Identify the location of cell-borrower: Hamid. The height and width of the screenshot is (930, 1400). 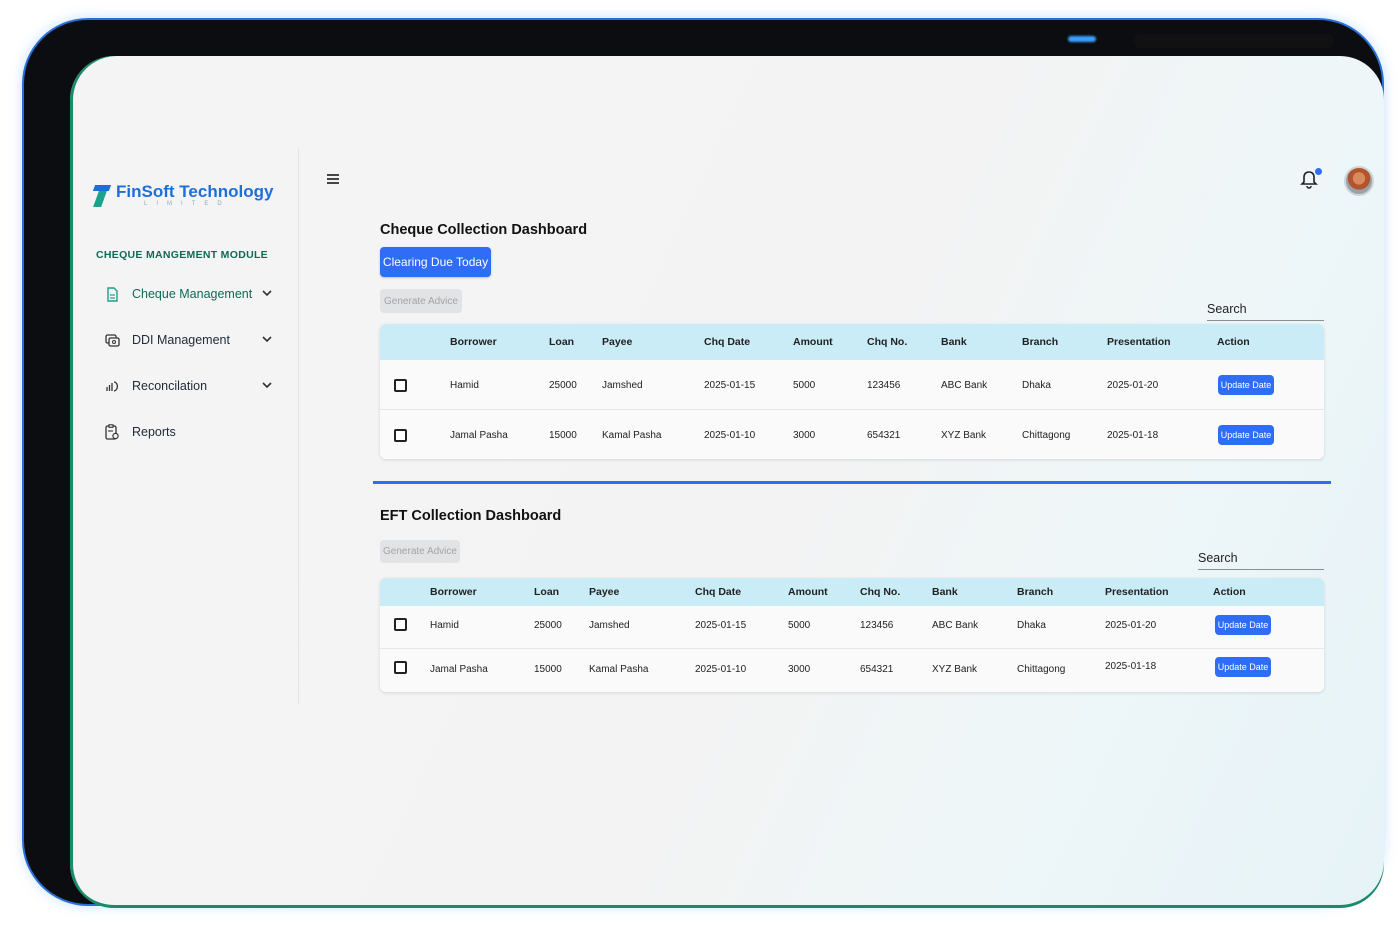
(444, 625).